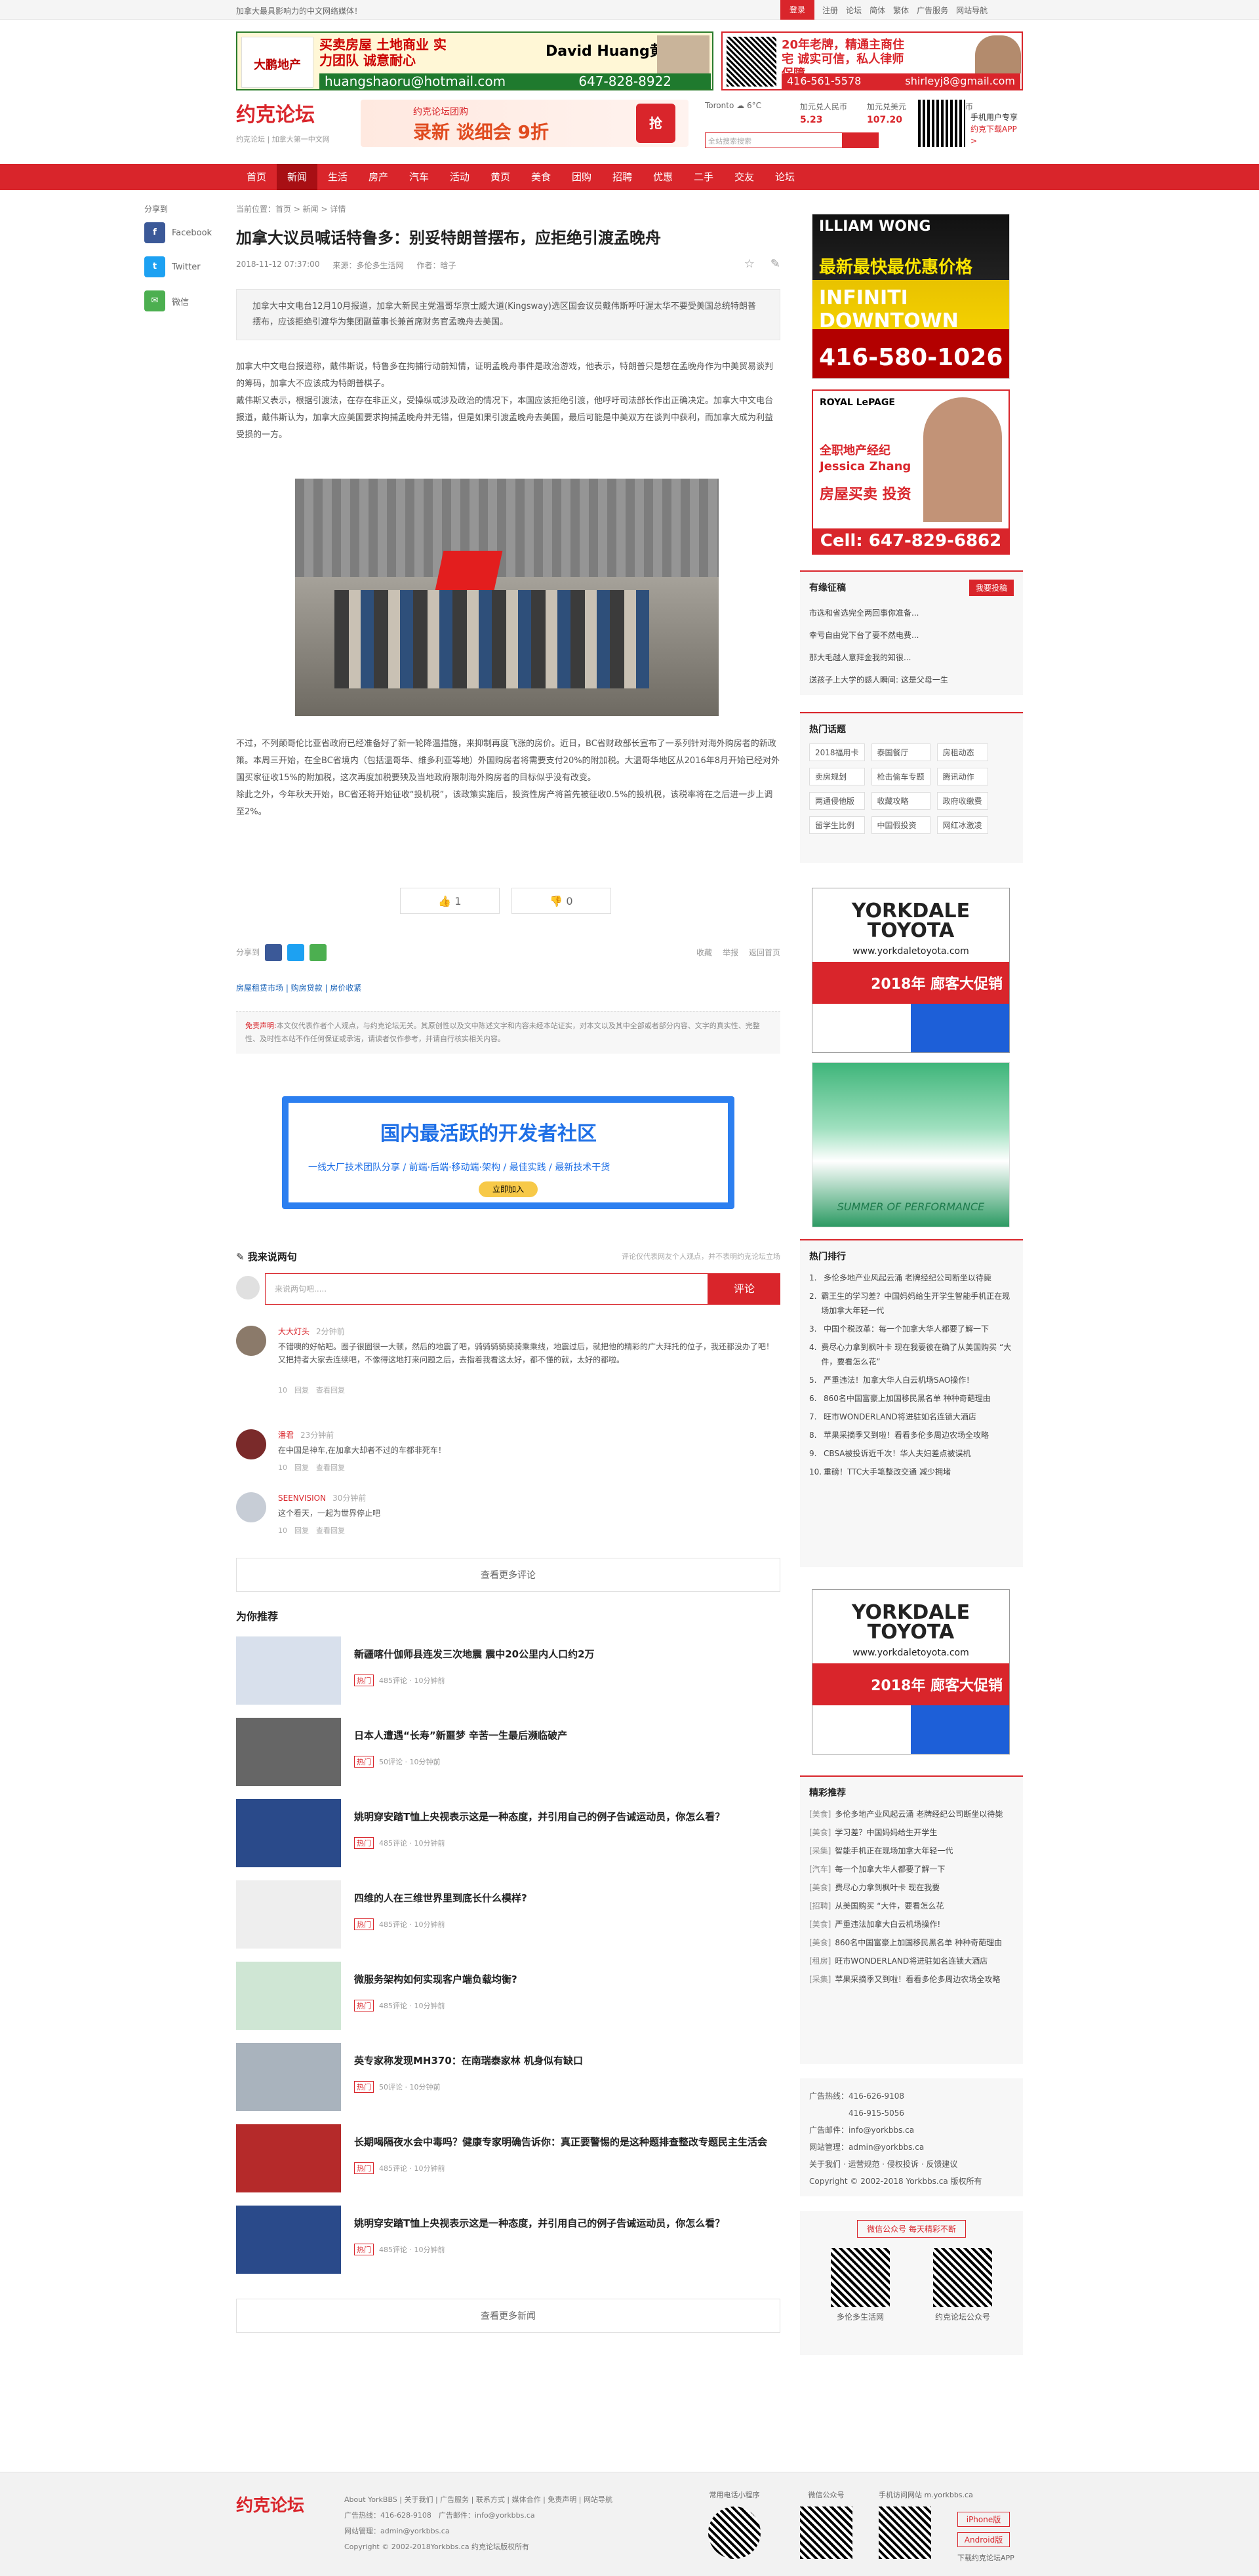 This screenshot has width=1259, height=2576. Describe the element at coordinates (901, 10) in the screenshot. I see `traditional-link: 繁体` at that location.